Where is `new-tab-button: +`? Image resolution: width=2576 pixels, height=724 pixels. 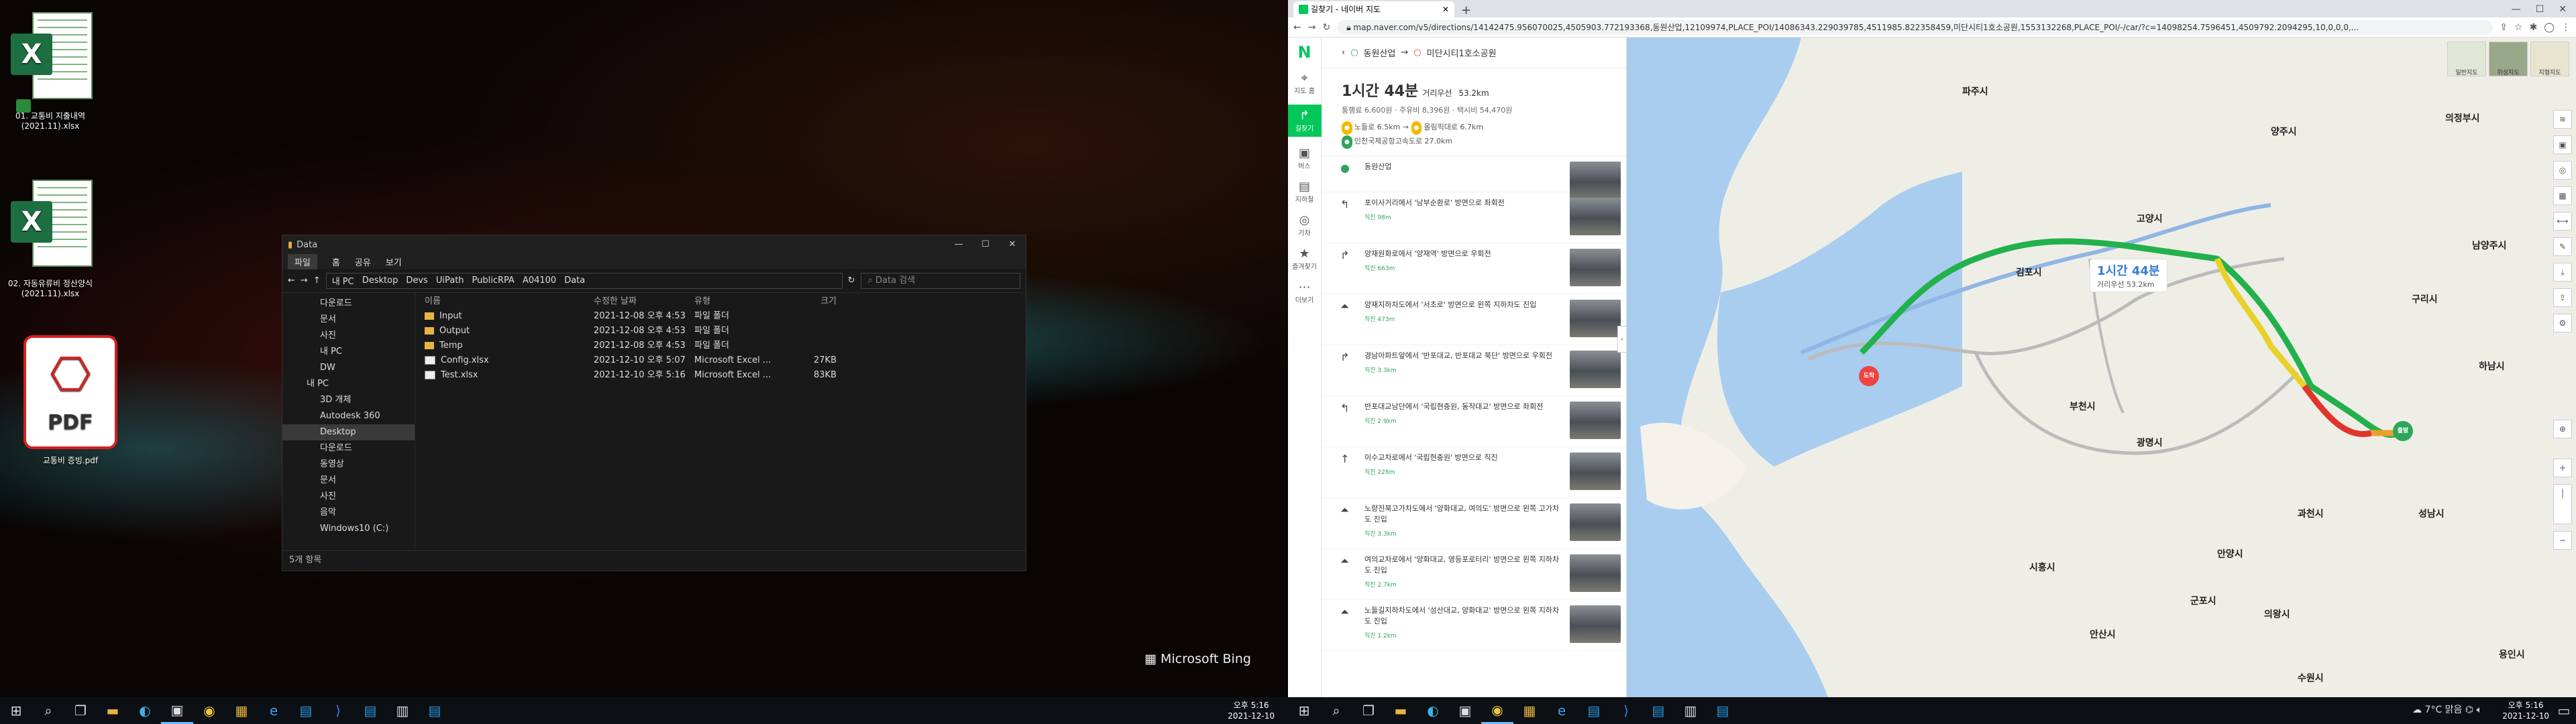
new-tab-button: + is located at coordinates (1466, 10).